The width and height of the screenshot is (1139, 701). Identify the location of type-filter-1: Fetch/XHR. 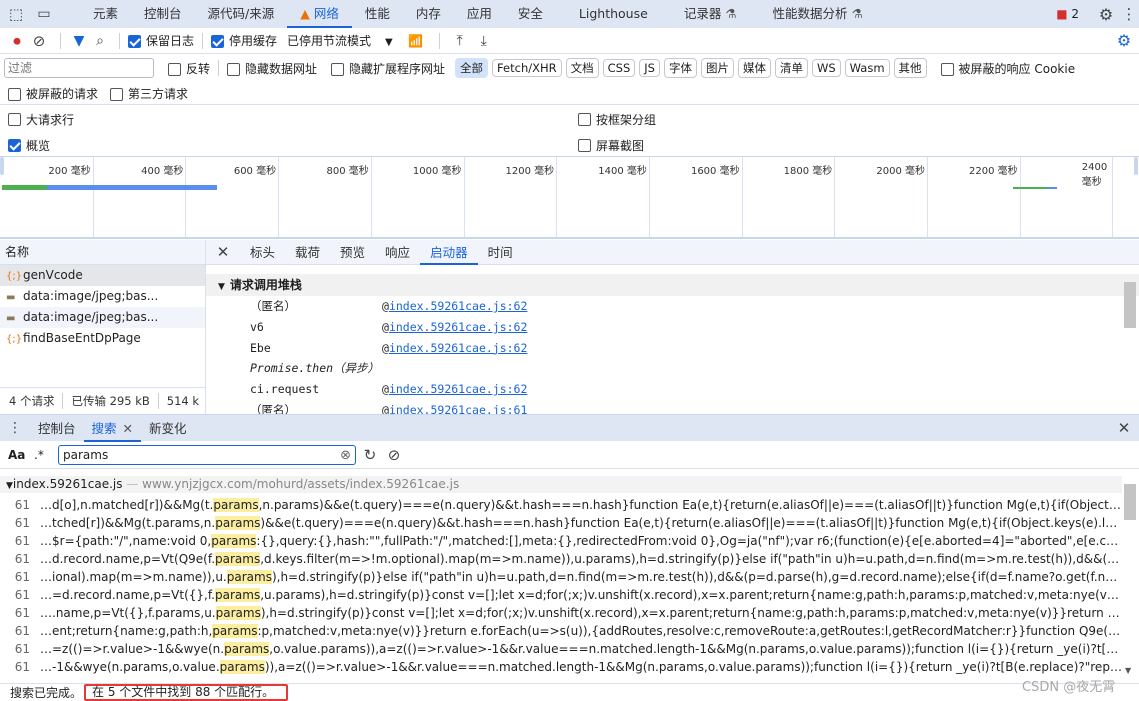
(527, 68).